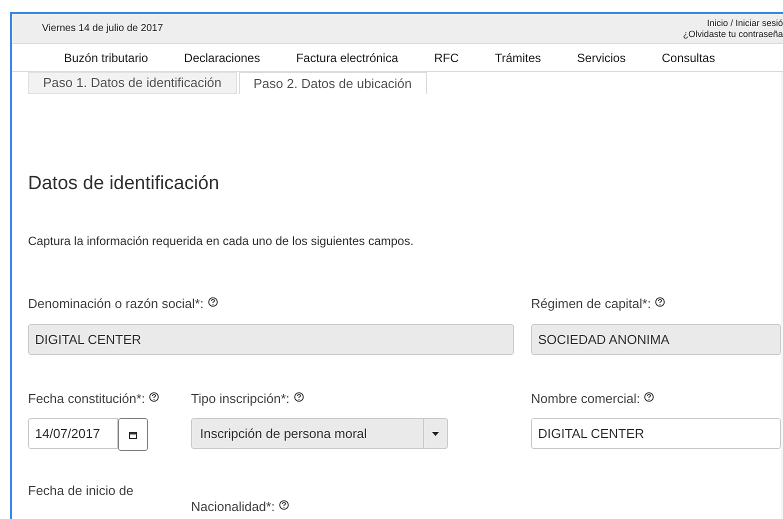 The width and height of the screenshot is (783, 519). Describe the element at coordinates (240, 398) in the screenshot. I see `field-label: Tipo inscripción*:` at that location.